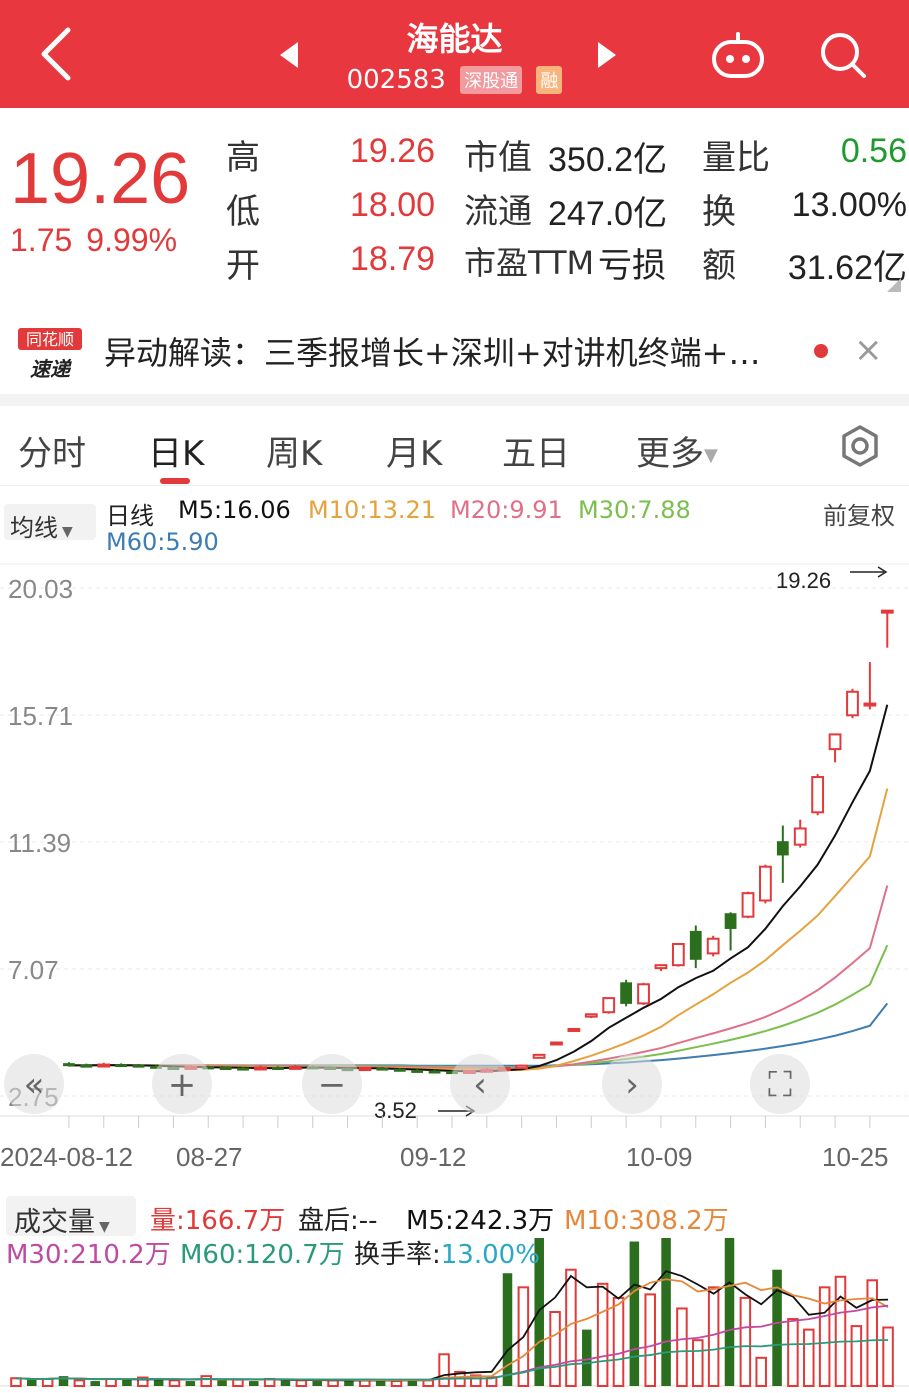 The height and width of the screenshot is (1393, 909). What do you see at coordinates (454, 79) in the screenshot?
I see `stock-code-row: 002583 深股通 融` at bounding box center [454, 79].